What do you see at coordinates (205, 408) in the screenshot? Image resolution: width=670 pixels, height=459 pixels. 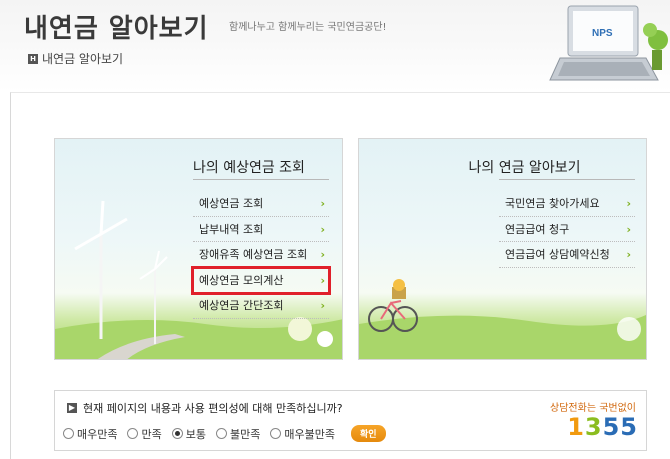 I see `survey-question: ▶ 현재 페이지의 내용과 사용 편의성에 대해 만족하십니까?` at bounding box center [205, 408].